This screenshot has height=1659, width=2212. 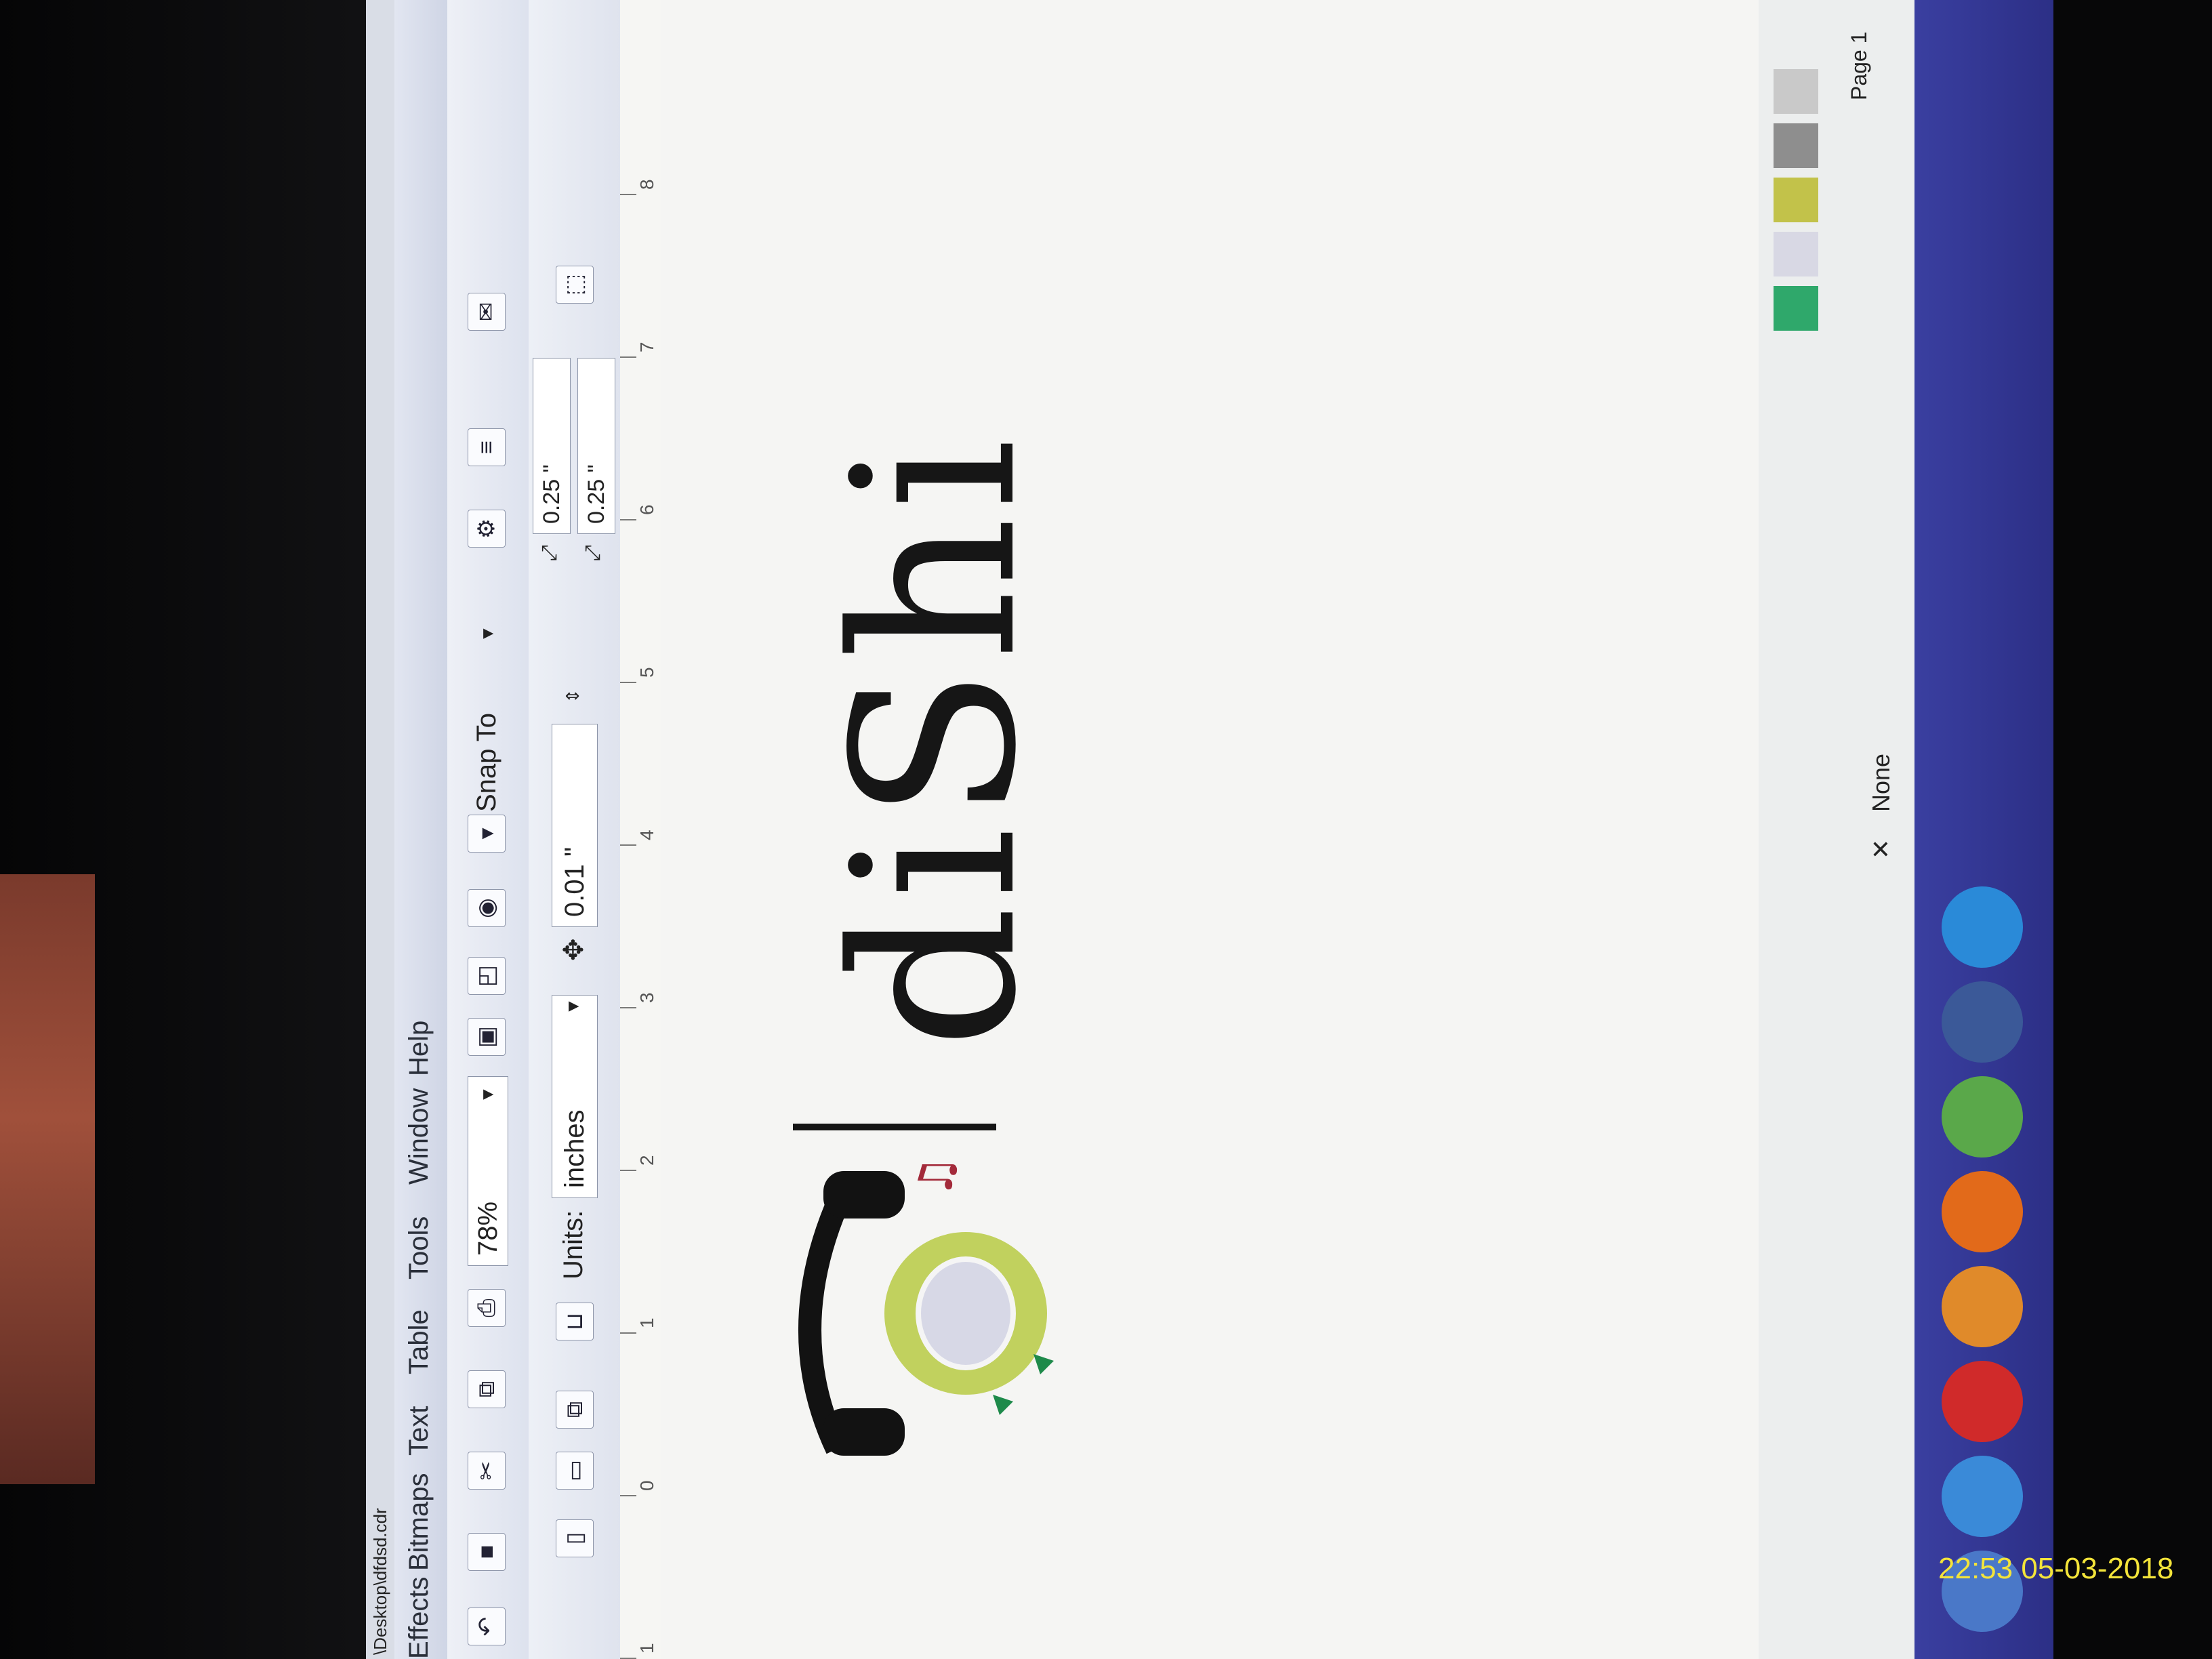 What do you see at coordinates (487, 1552) in the screenshot?
I see `save-icon: ■` at bounding box center [487, 1552].